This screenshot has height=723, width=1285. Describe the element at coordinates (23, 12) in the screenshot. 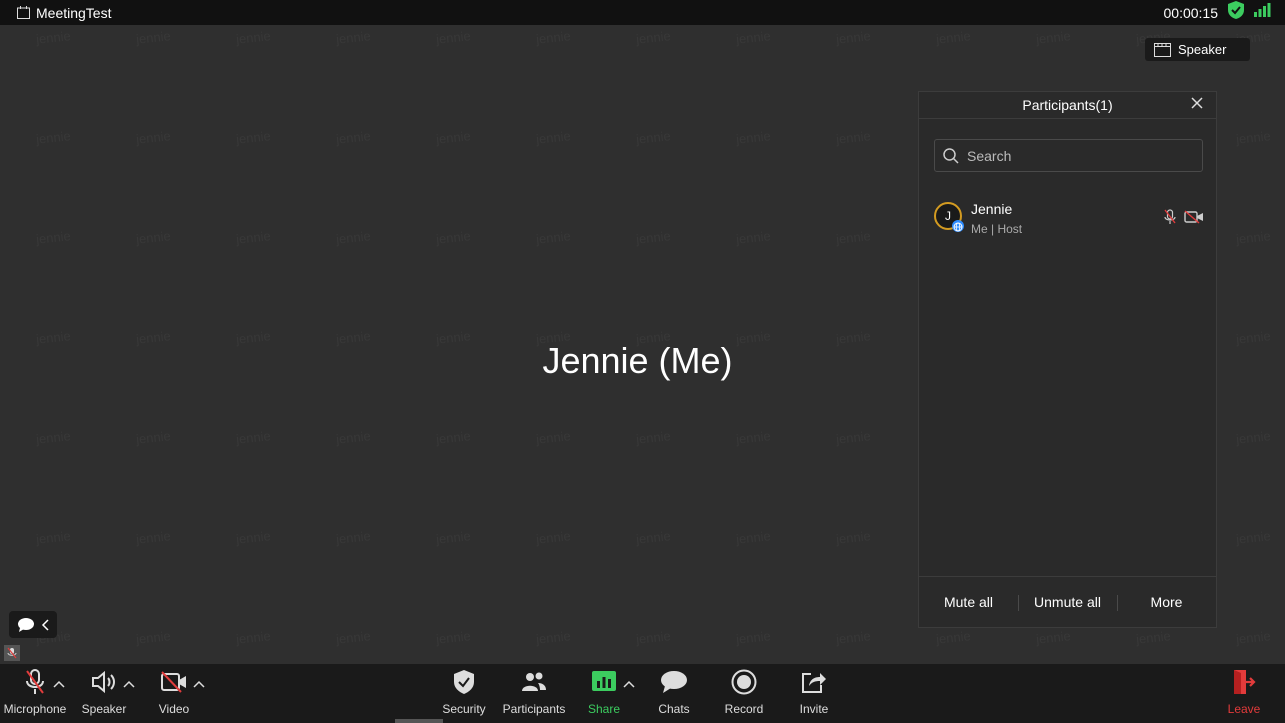

I see `calendar-icon` at that location.